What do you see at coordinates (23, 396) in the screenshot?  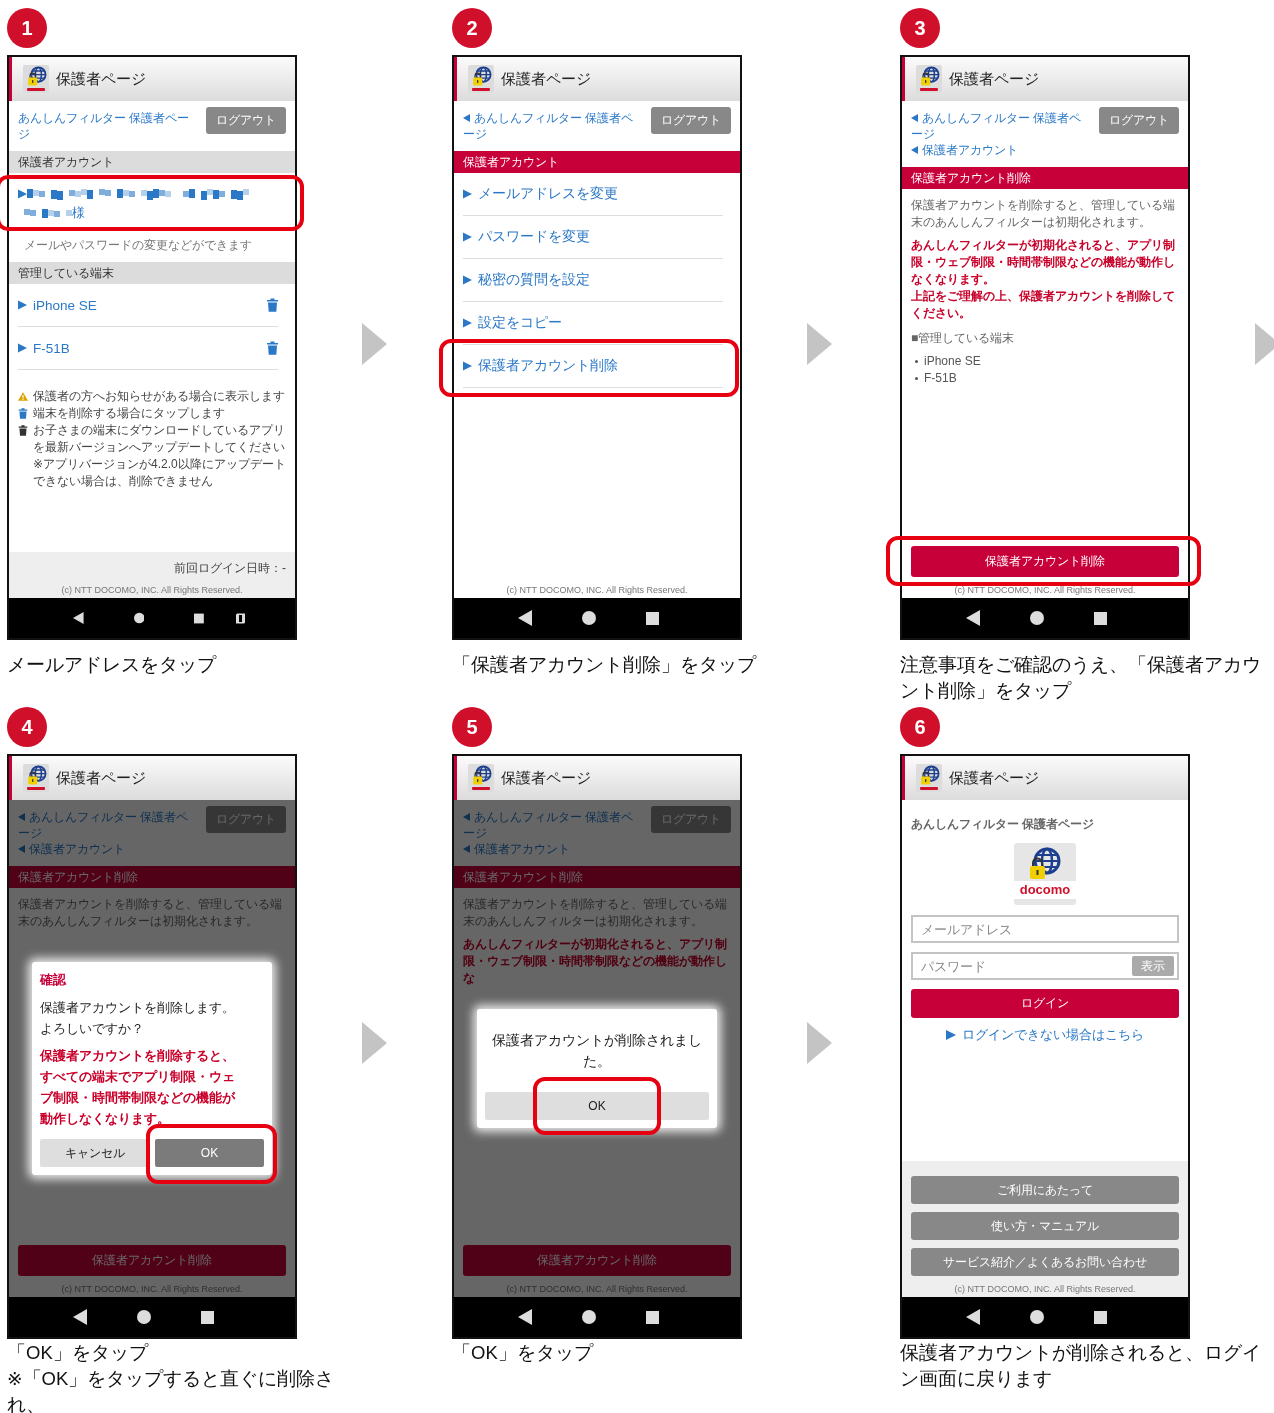 I see `warning-icon` at bounding box center [23, 396].